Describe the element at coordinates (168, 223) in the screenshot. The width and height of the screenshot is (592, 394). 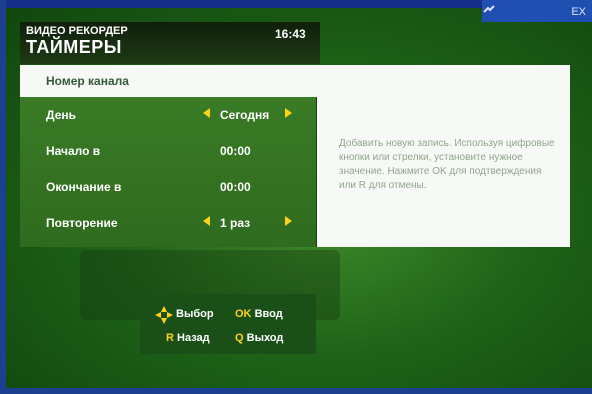
I see `row-repeat: Повторение 1 раз` at that location.